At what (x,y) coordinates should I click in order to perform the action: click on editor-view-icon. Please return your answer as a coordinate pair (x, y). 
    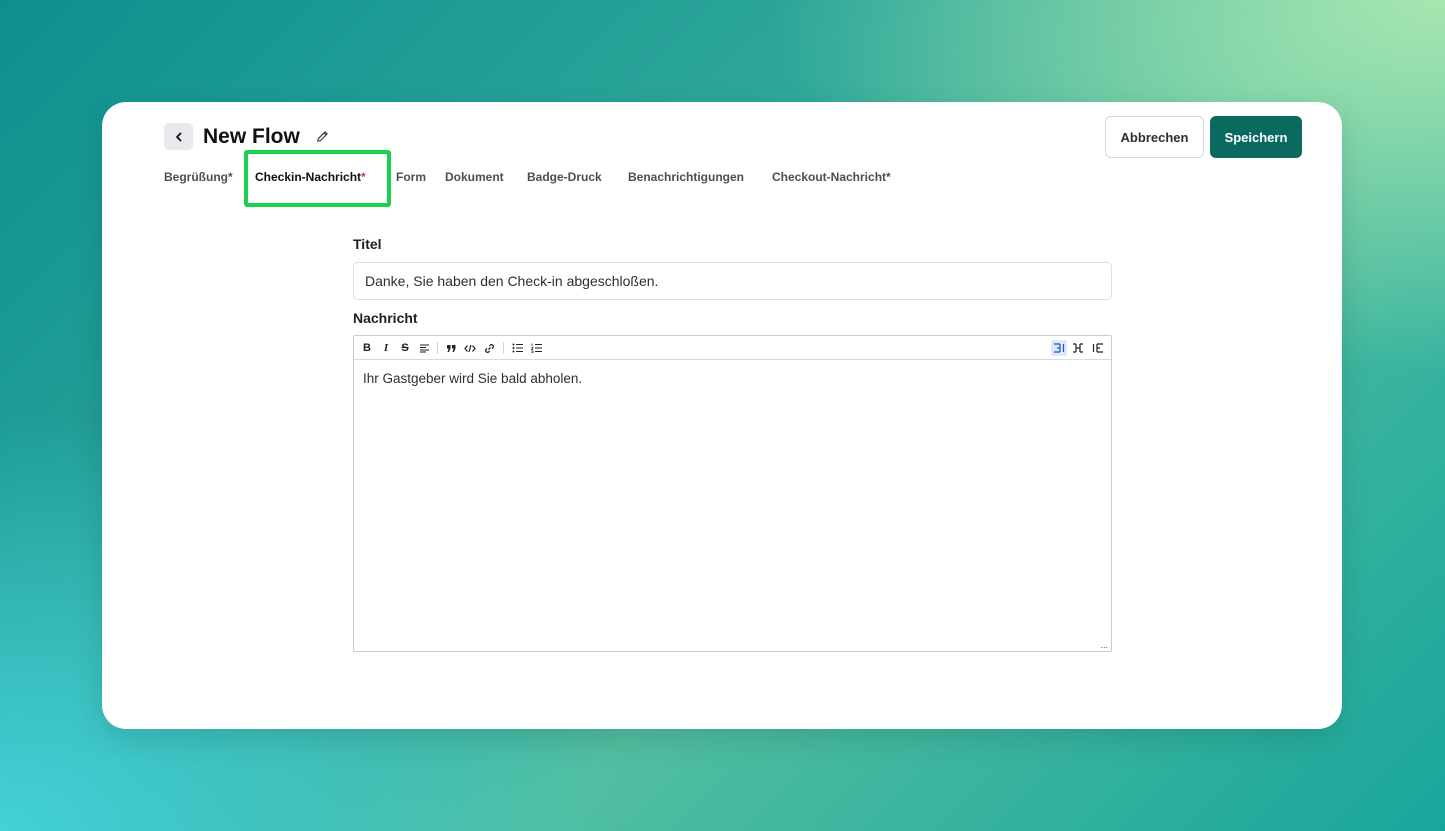
    Looking at the image, I should click on (1059, 348).